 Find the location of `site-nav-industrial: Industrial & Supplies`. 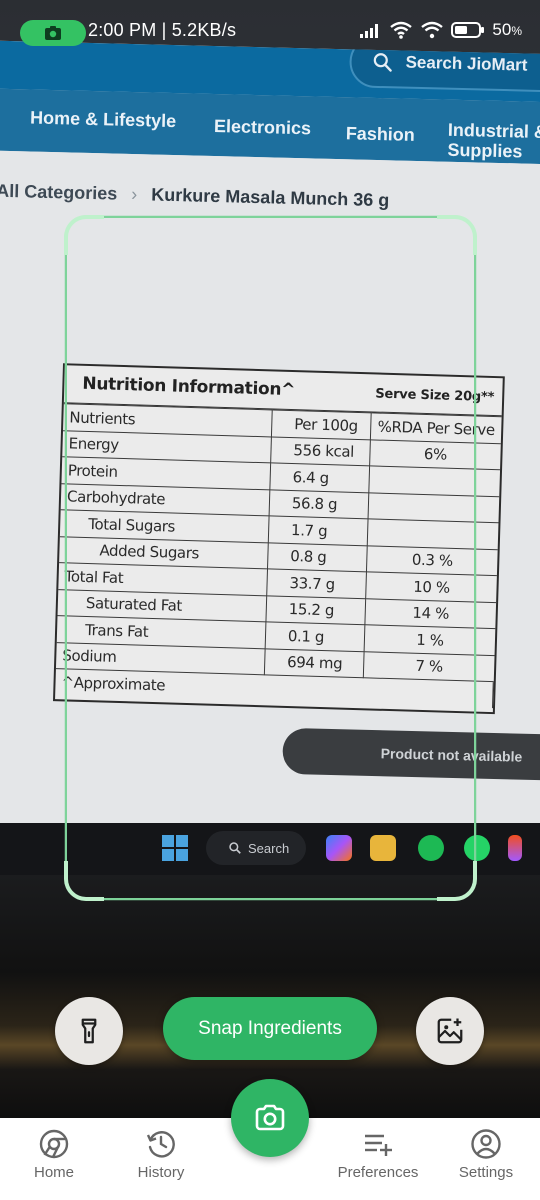

site-nav-industrial: Industrial & Supplies is located at coordinates (493, 140).